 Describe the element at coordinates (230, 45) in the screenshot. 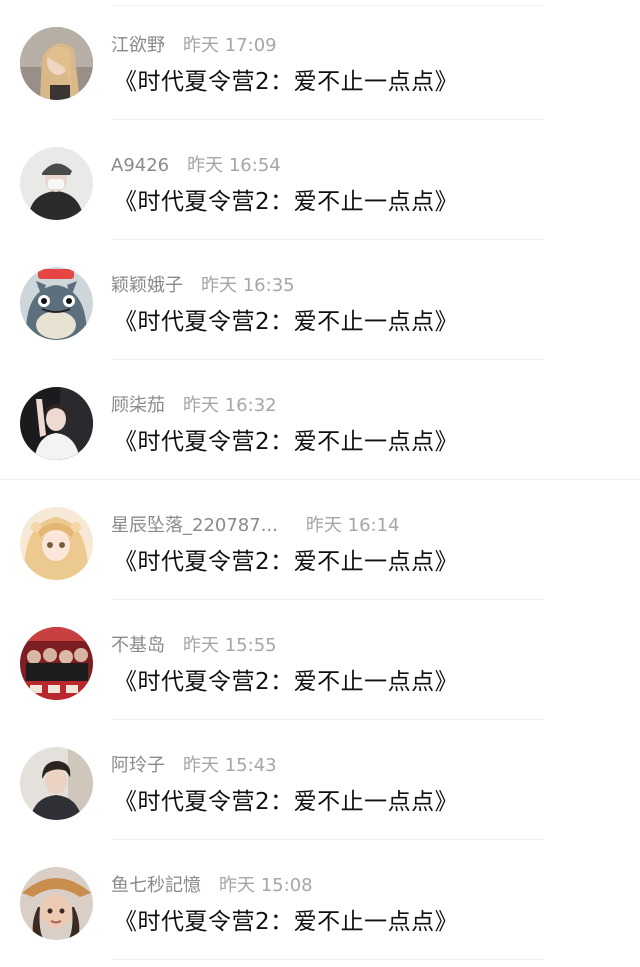

I see `timestamp: 昨天 17:09` at that location.